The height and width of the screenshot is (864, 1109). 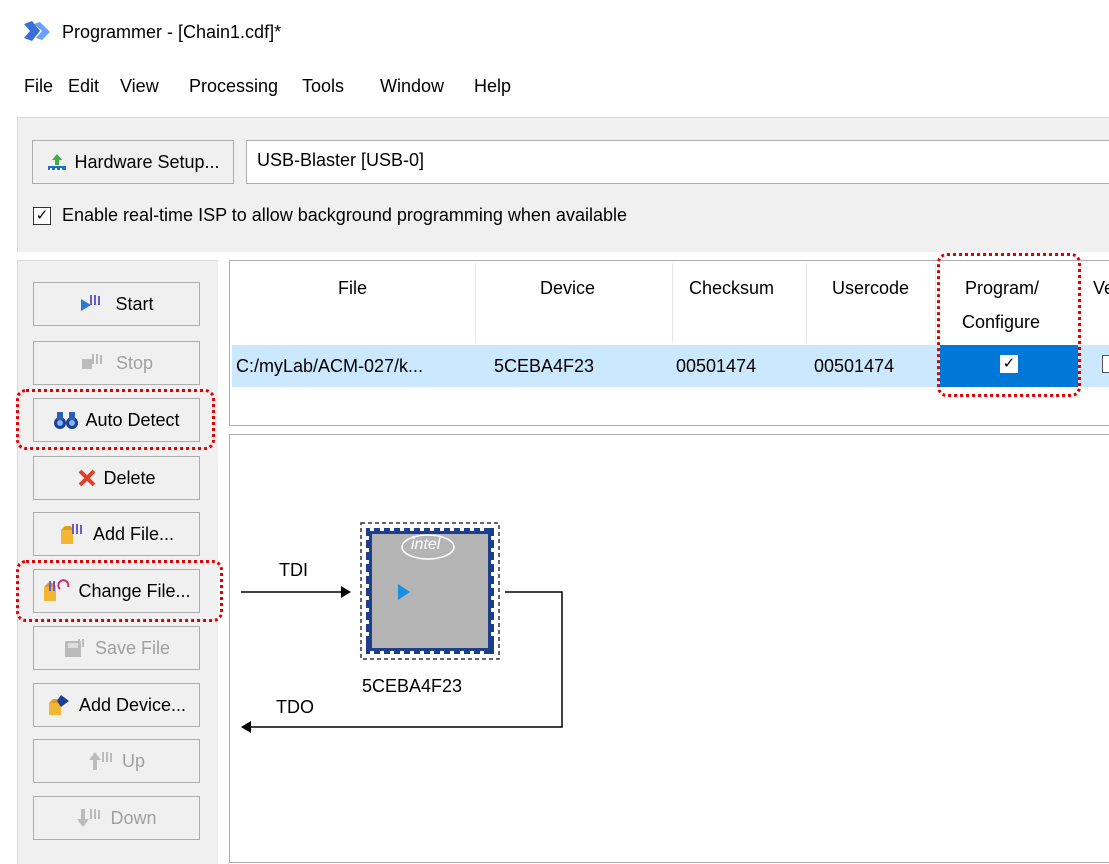 I want to click on save-file-label: Save File, so click(x=132, y=647).